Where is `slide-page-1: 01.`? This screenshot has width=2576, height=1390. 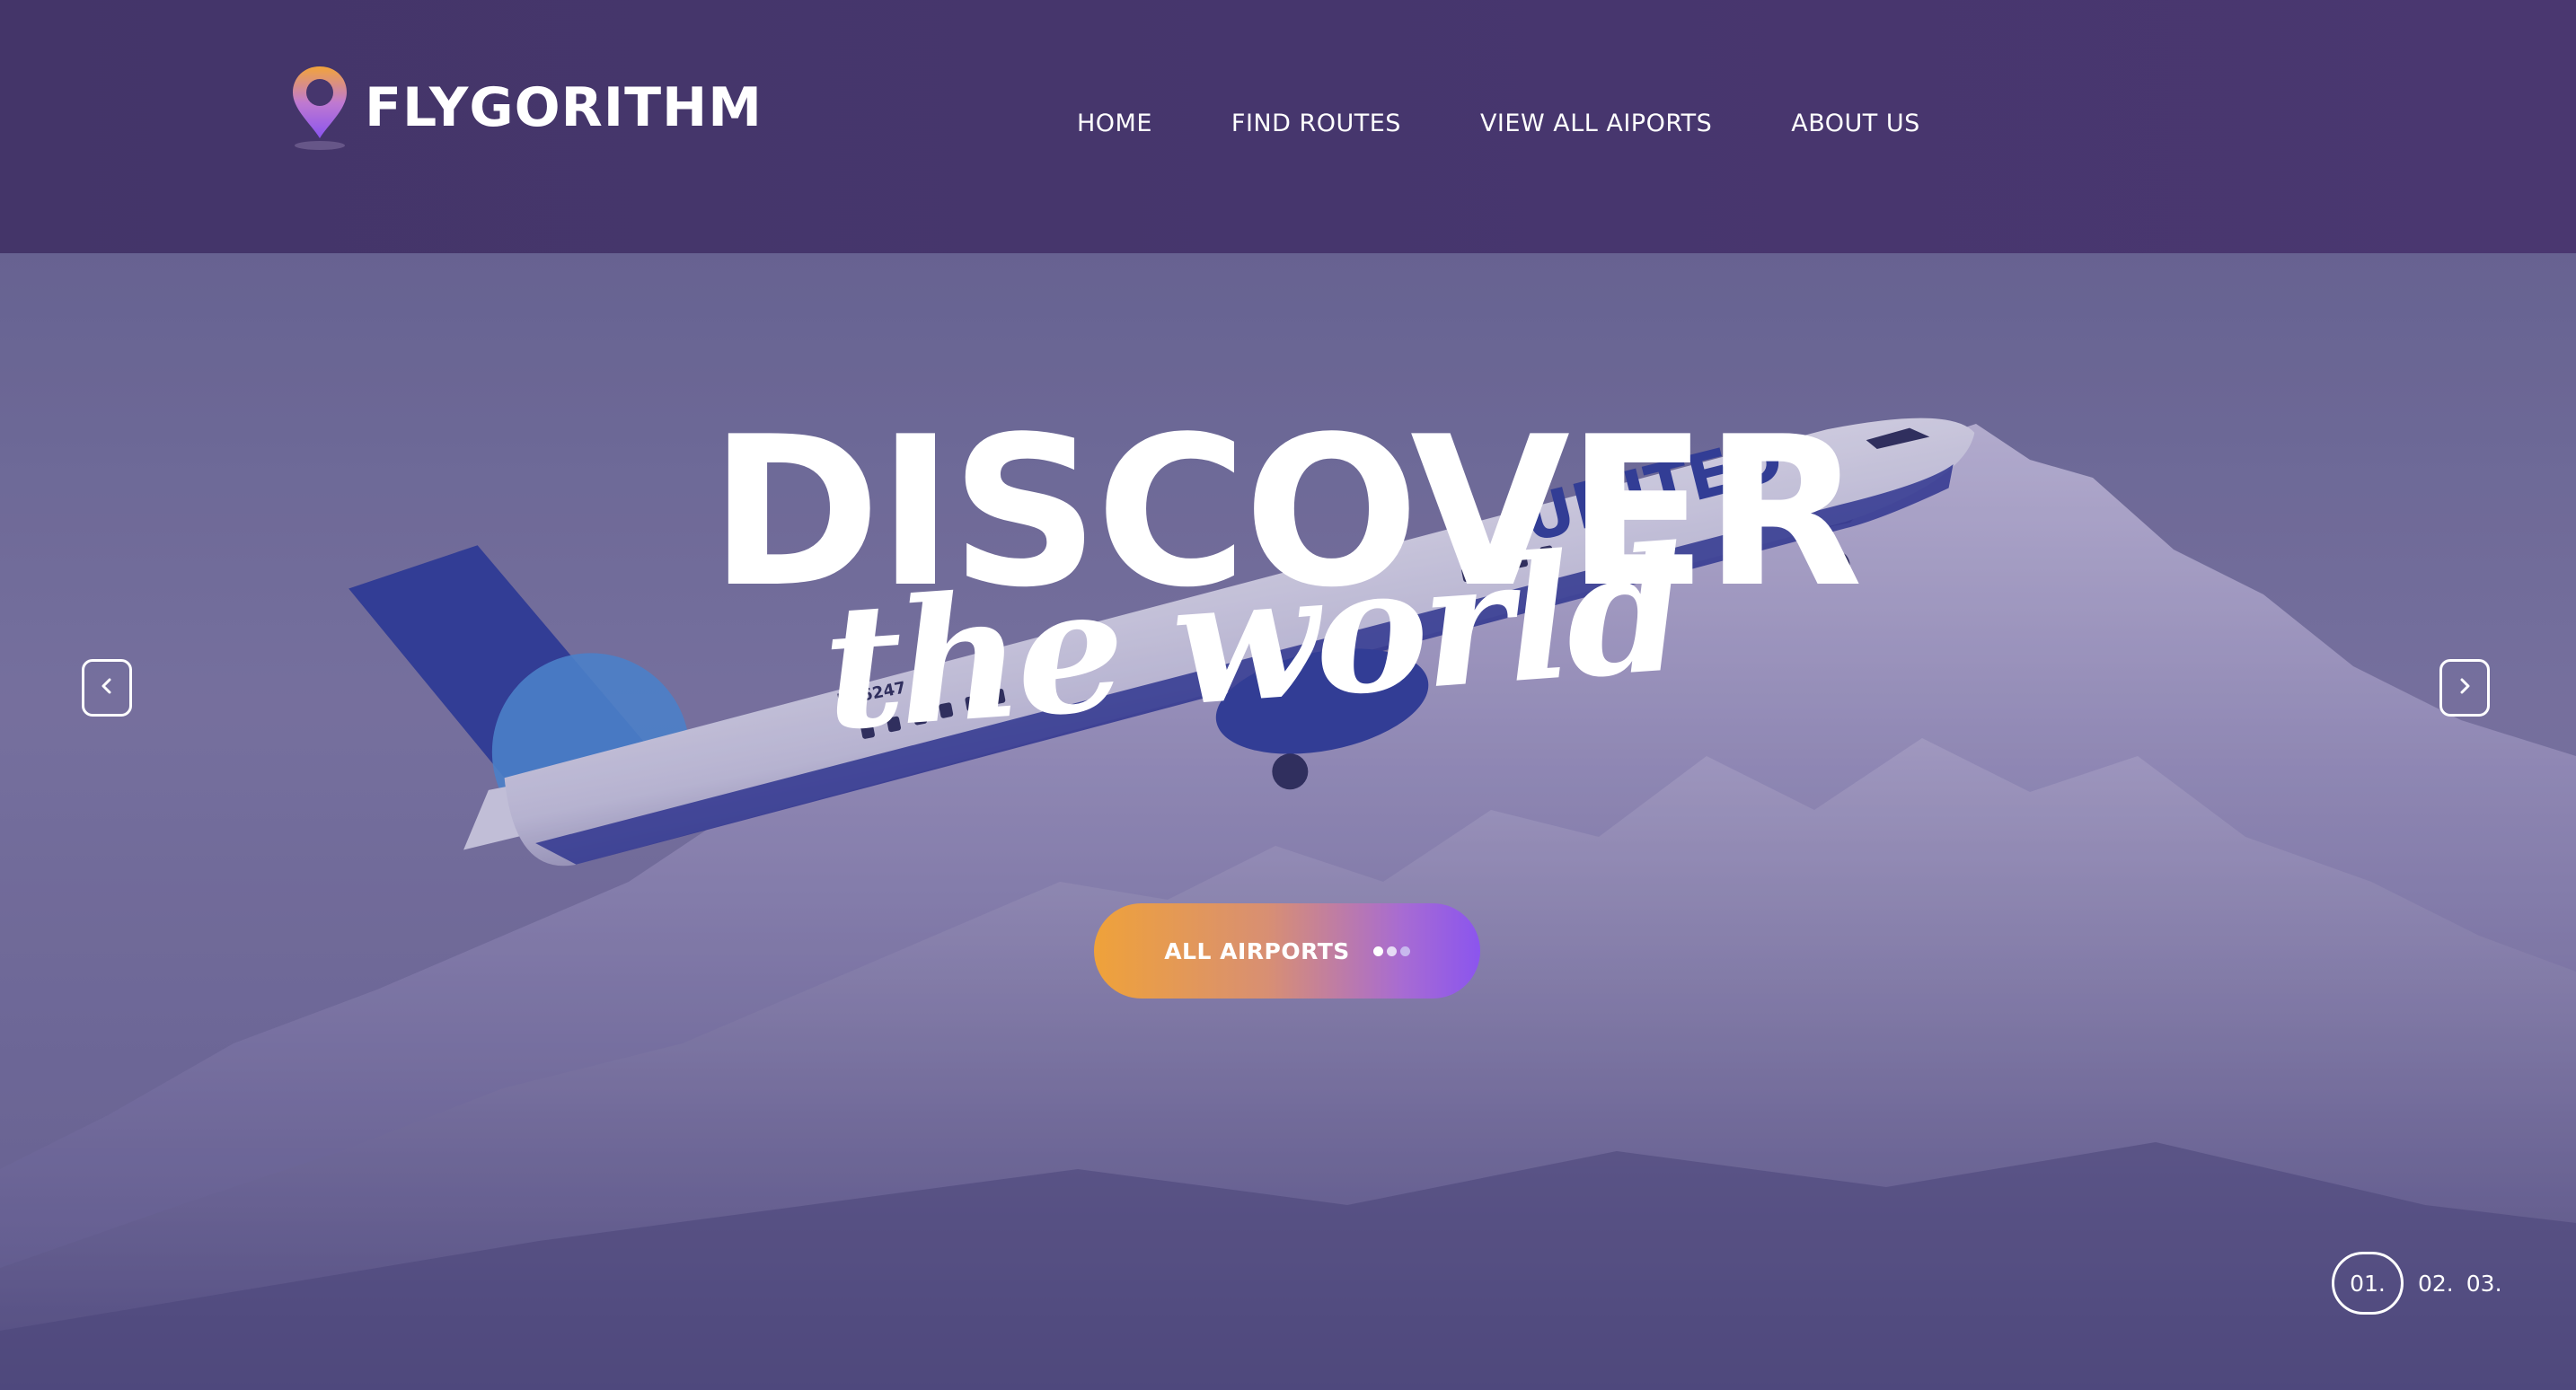
slide-page-1: 01. is located at coordinates (2368, 1283).